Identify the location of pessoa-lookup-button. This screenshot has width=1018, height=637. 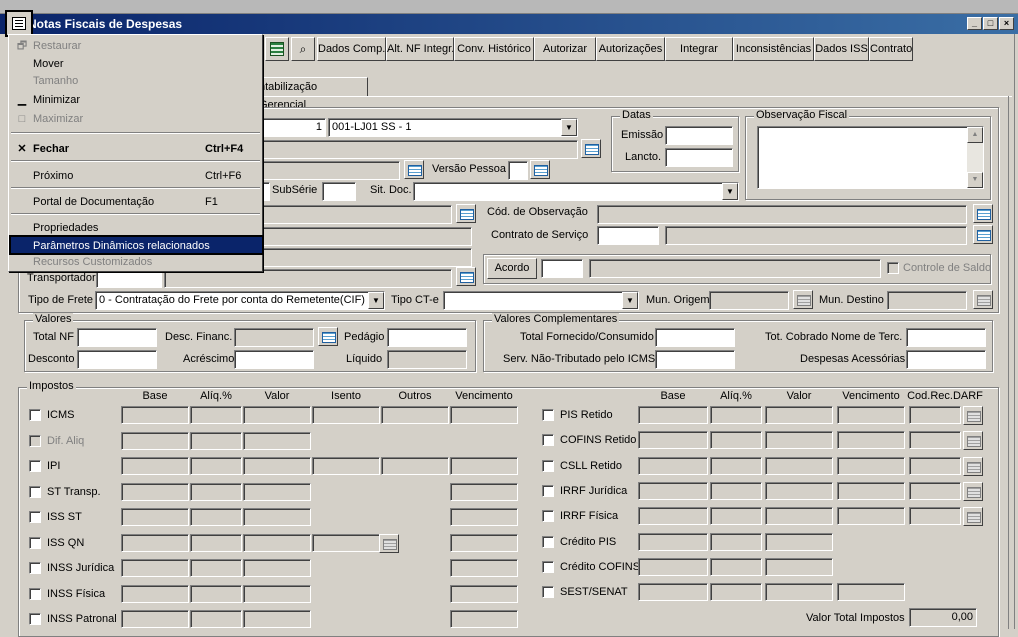
(591, 148).